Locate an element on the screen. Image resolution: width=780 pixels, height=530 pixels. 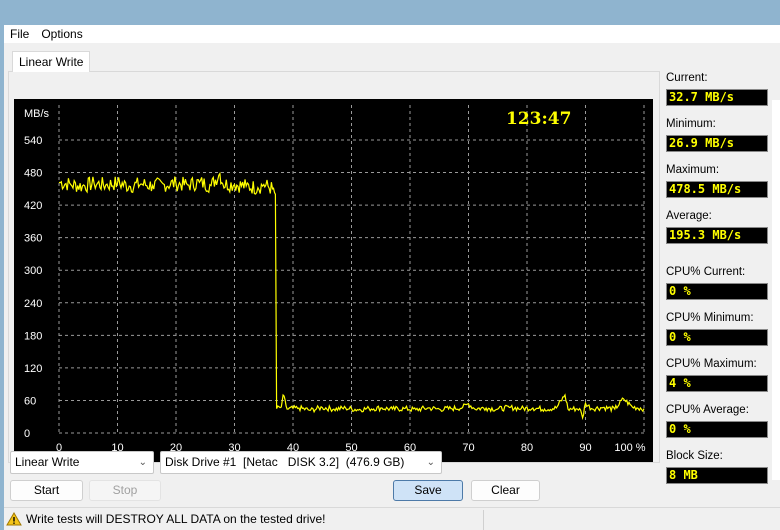
stat-label: Minimum: is located at coordinates (691, 124).